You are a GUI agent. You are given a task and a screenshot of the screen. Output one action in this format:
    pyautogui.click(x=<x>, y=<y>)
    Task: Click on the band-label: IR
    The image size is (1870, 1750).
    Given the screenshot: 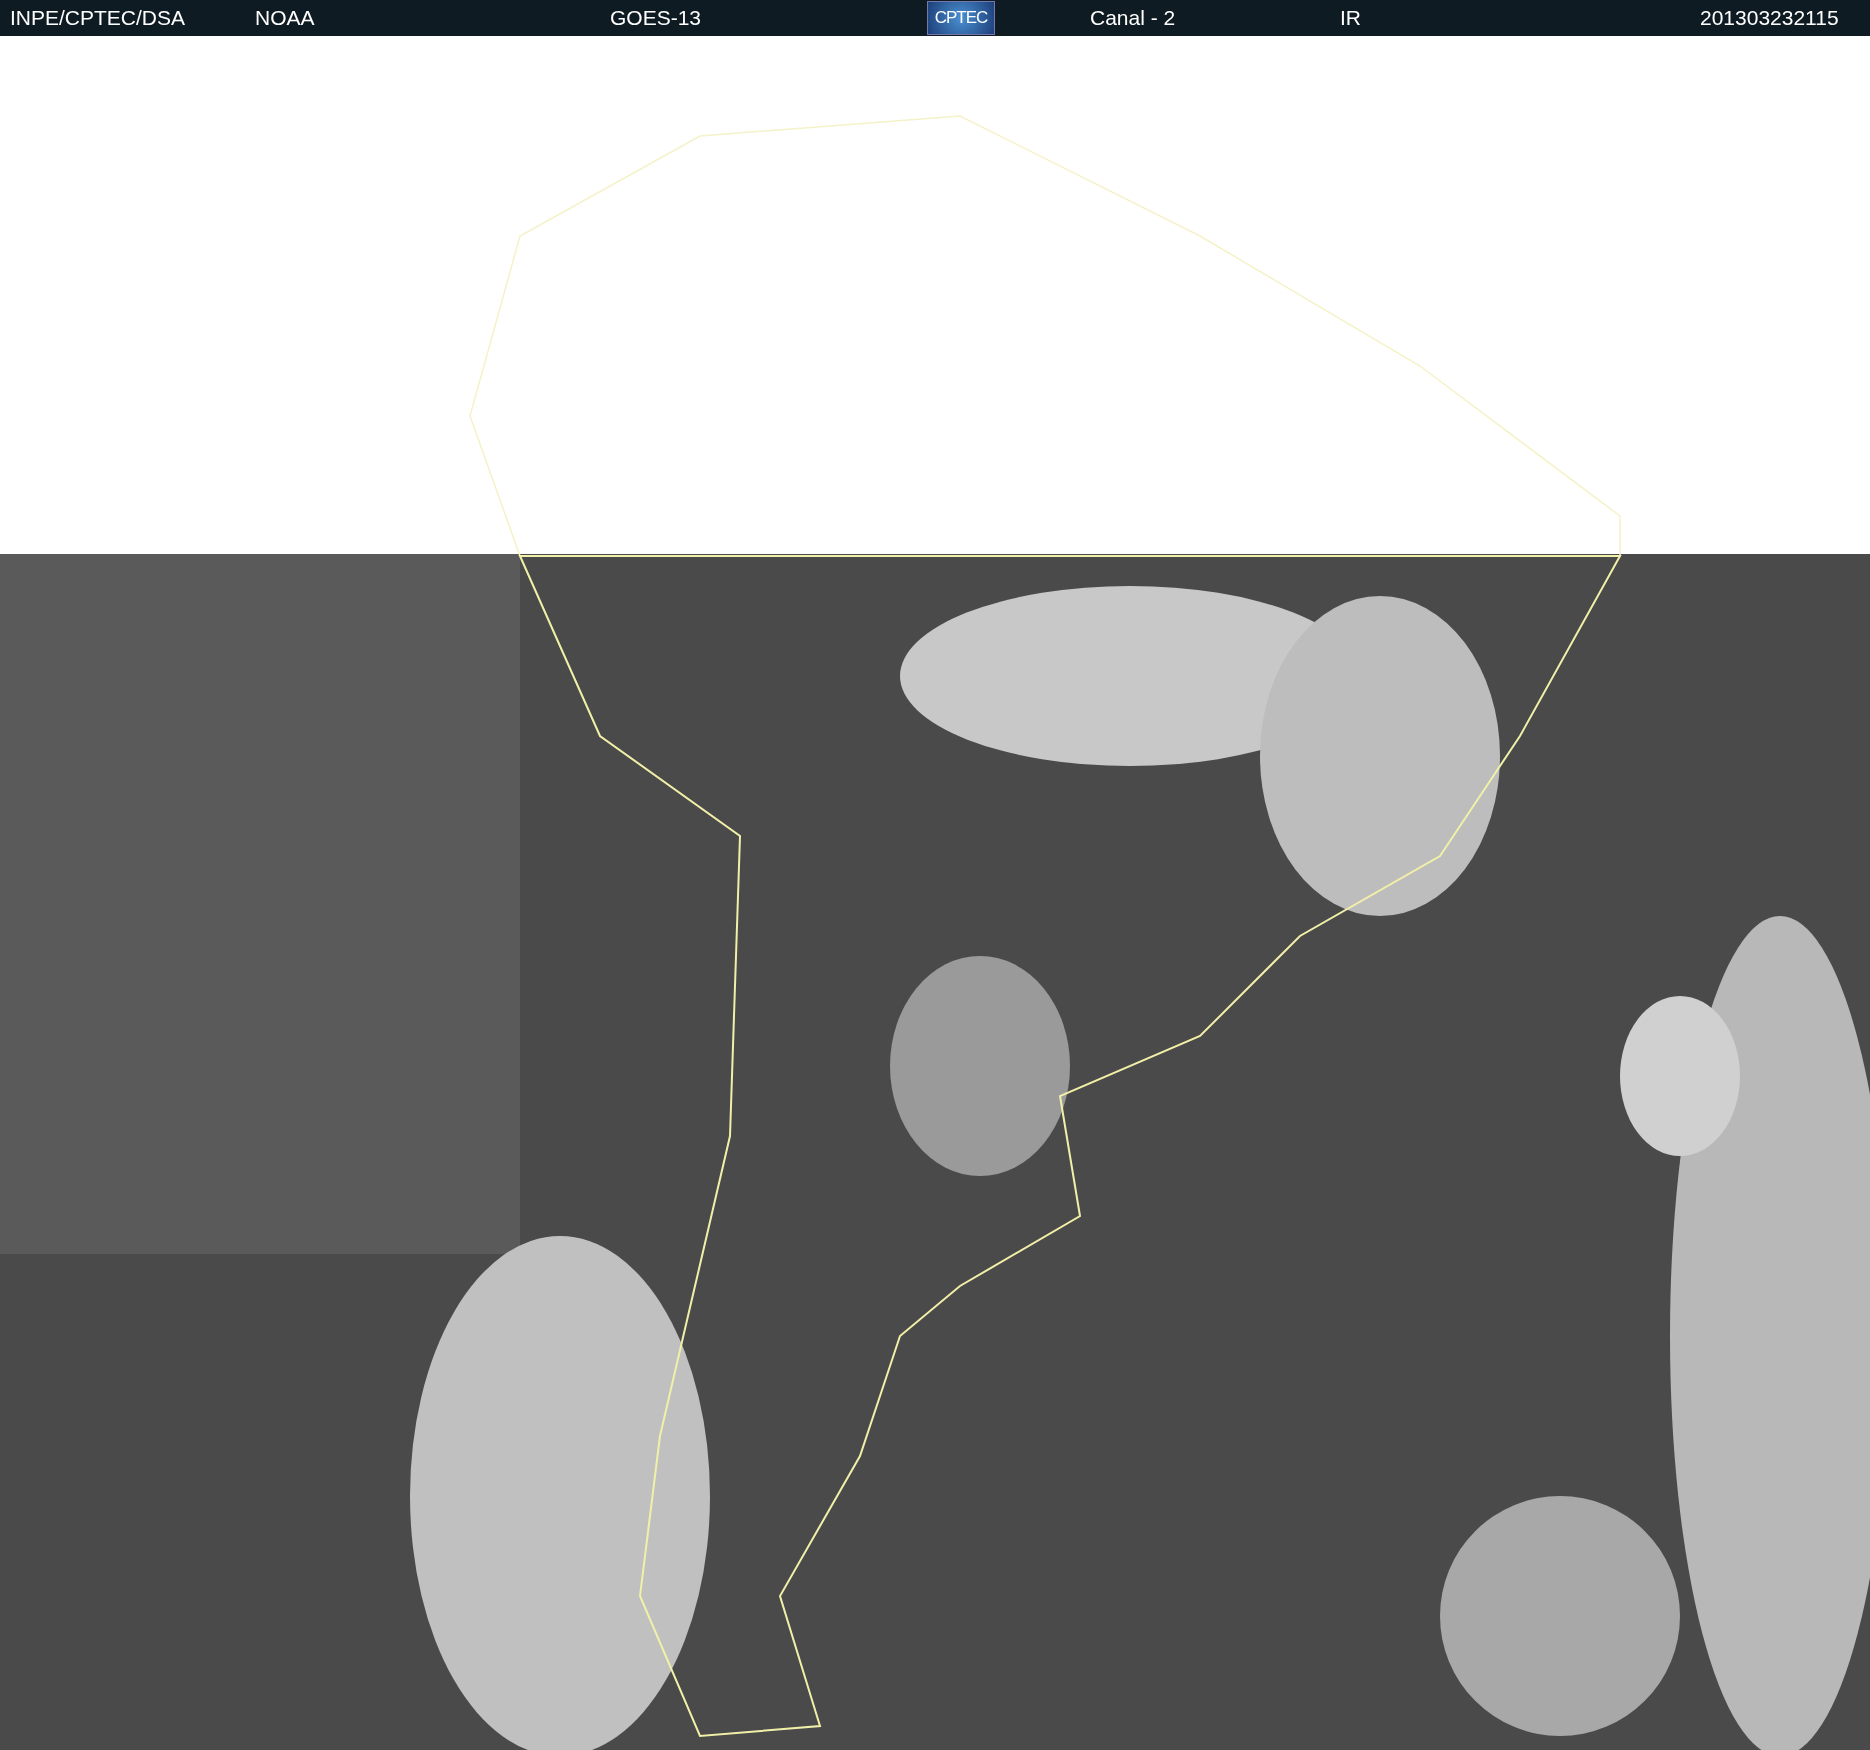 What is the action you would take?
    pyautogui.click(x=1350, y=18)
    